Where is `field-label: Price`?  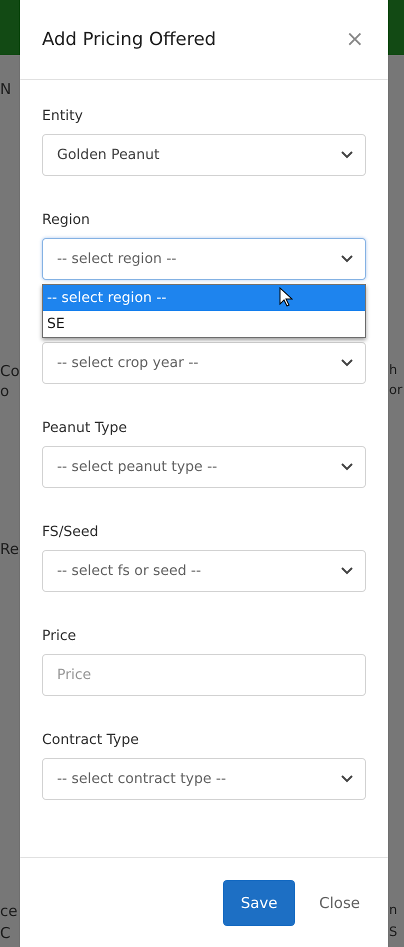 field-label: Price is located at coordinates (60, 636).